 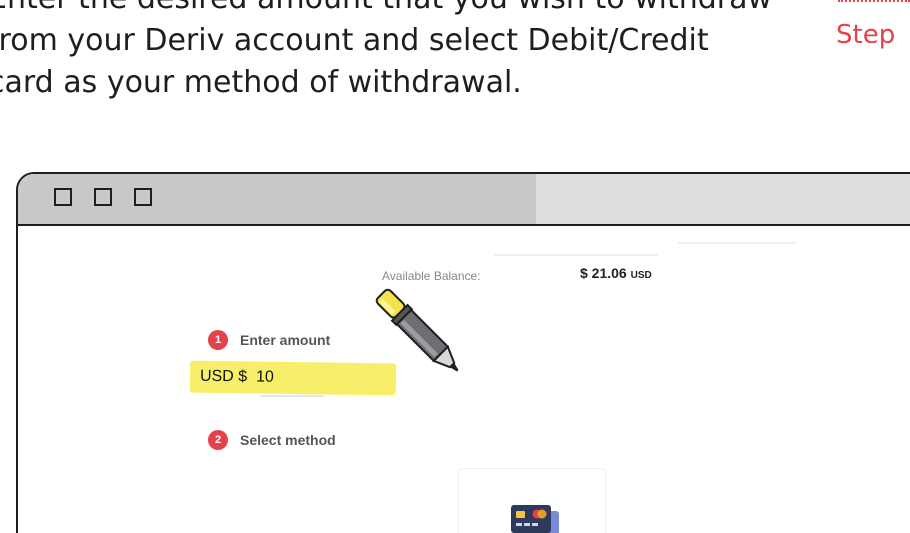 What do you see at coordinates (874, 4) in the screenshot?
I see `step-connector` at bounding box center [874, 4].